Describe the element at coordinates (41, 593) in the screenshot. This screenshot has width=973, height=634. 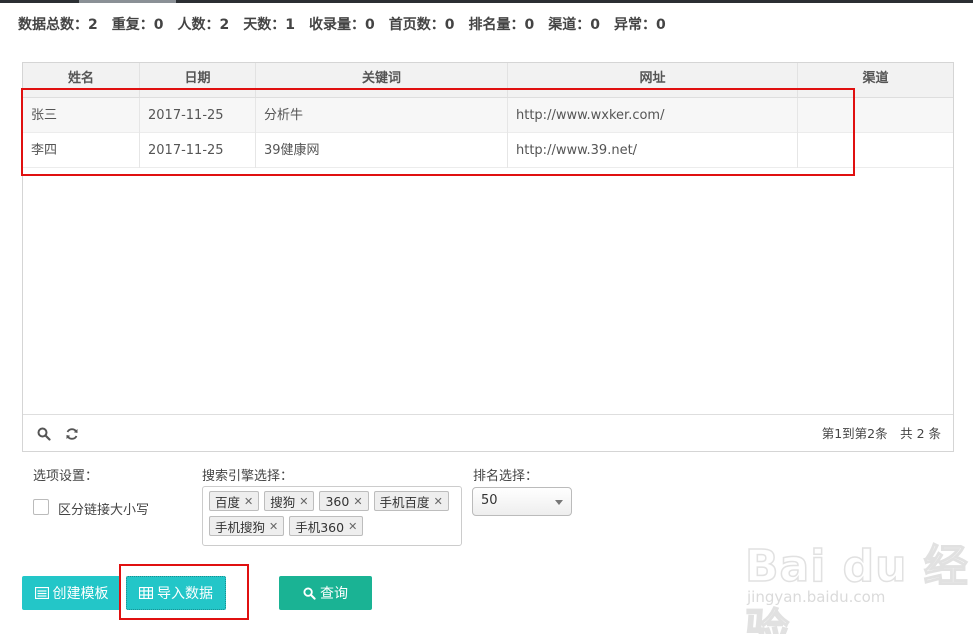
I see `list-icon` at that location.